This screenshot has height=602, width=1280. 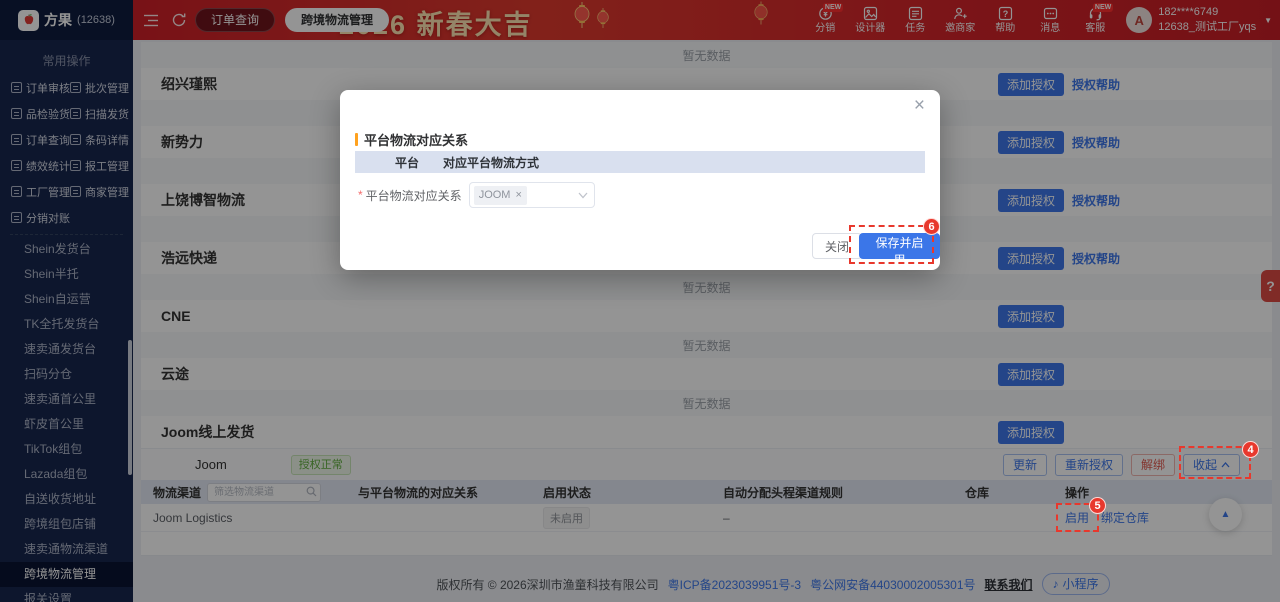 What do you see at coordinates (518, 195) in the screenshot?
I see `remove-tag-icon: ×` at bounding box center [518, 195].